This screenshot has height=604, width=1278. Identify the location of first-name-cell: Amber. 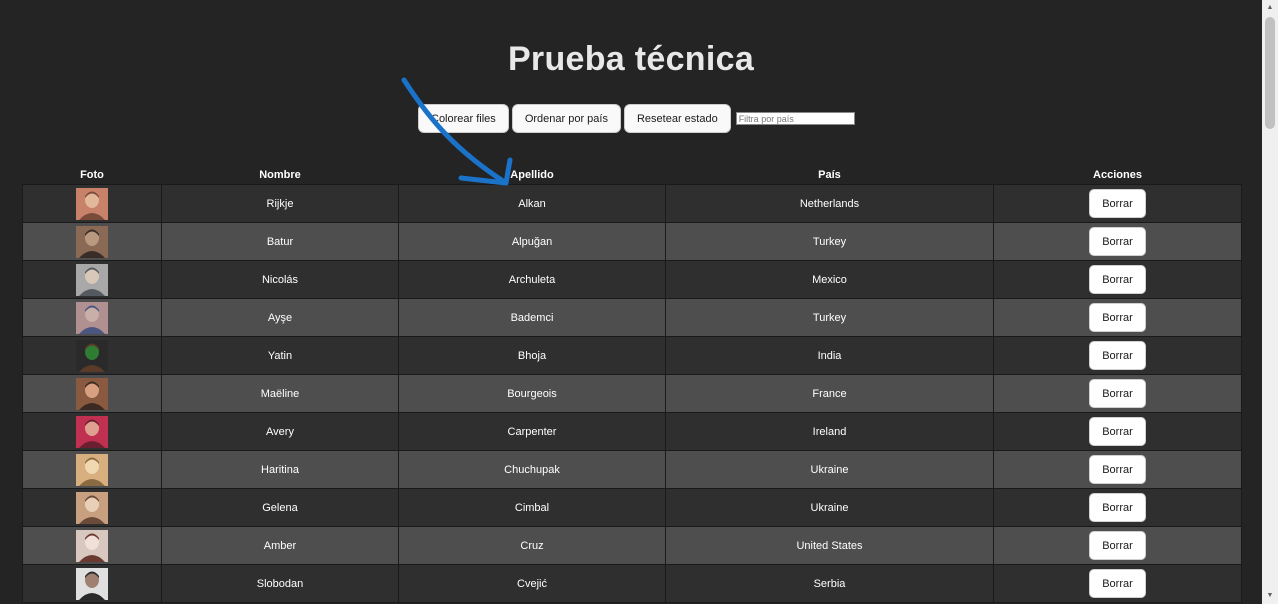
(280, 545).